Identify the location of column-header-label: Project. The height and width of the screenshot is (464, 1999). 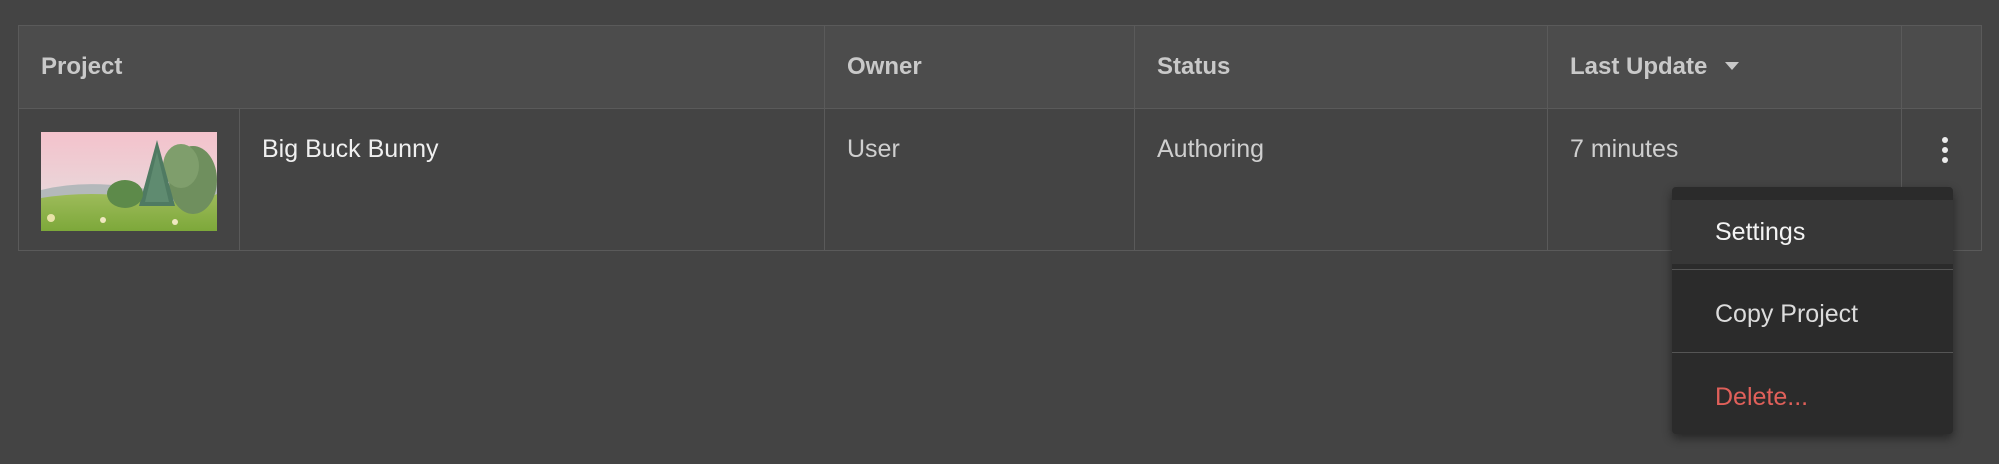
(82, 66).